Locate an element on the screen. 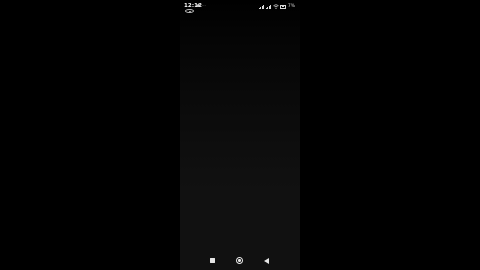 This screenshot has height=270, width=480. navigation-bar is located at coordinates (240, 263).